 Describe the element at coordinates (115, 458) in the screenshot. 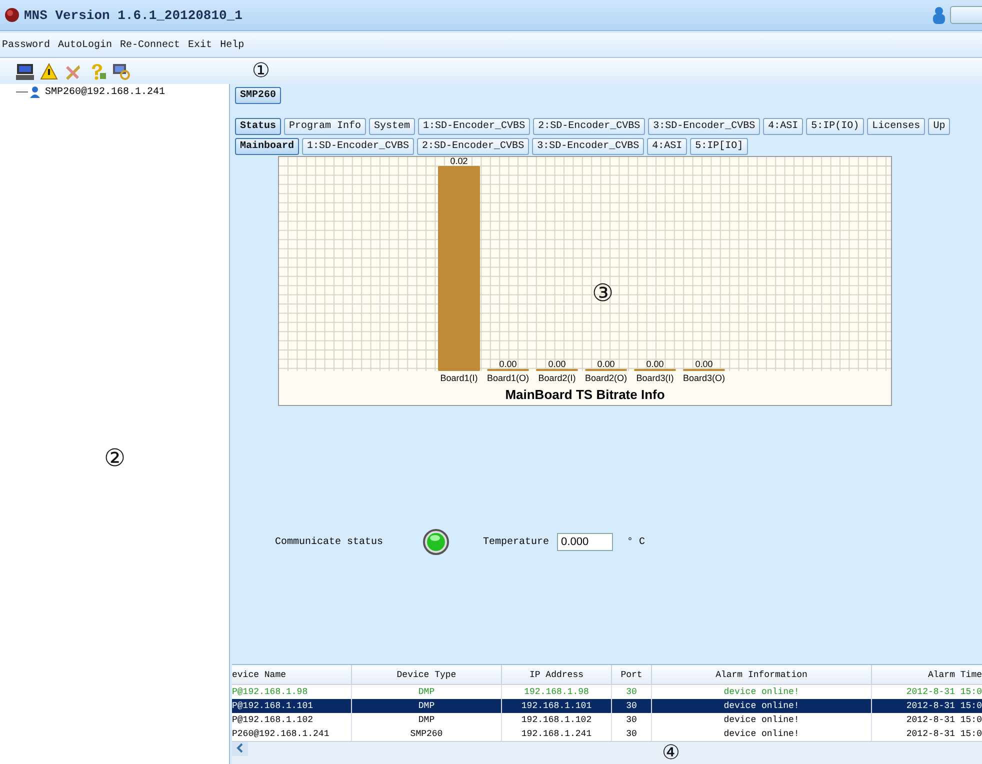

I see `callout-number: ②` at that location.